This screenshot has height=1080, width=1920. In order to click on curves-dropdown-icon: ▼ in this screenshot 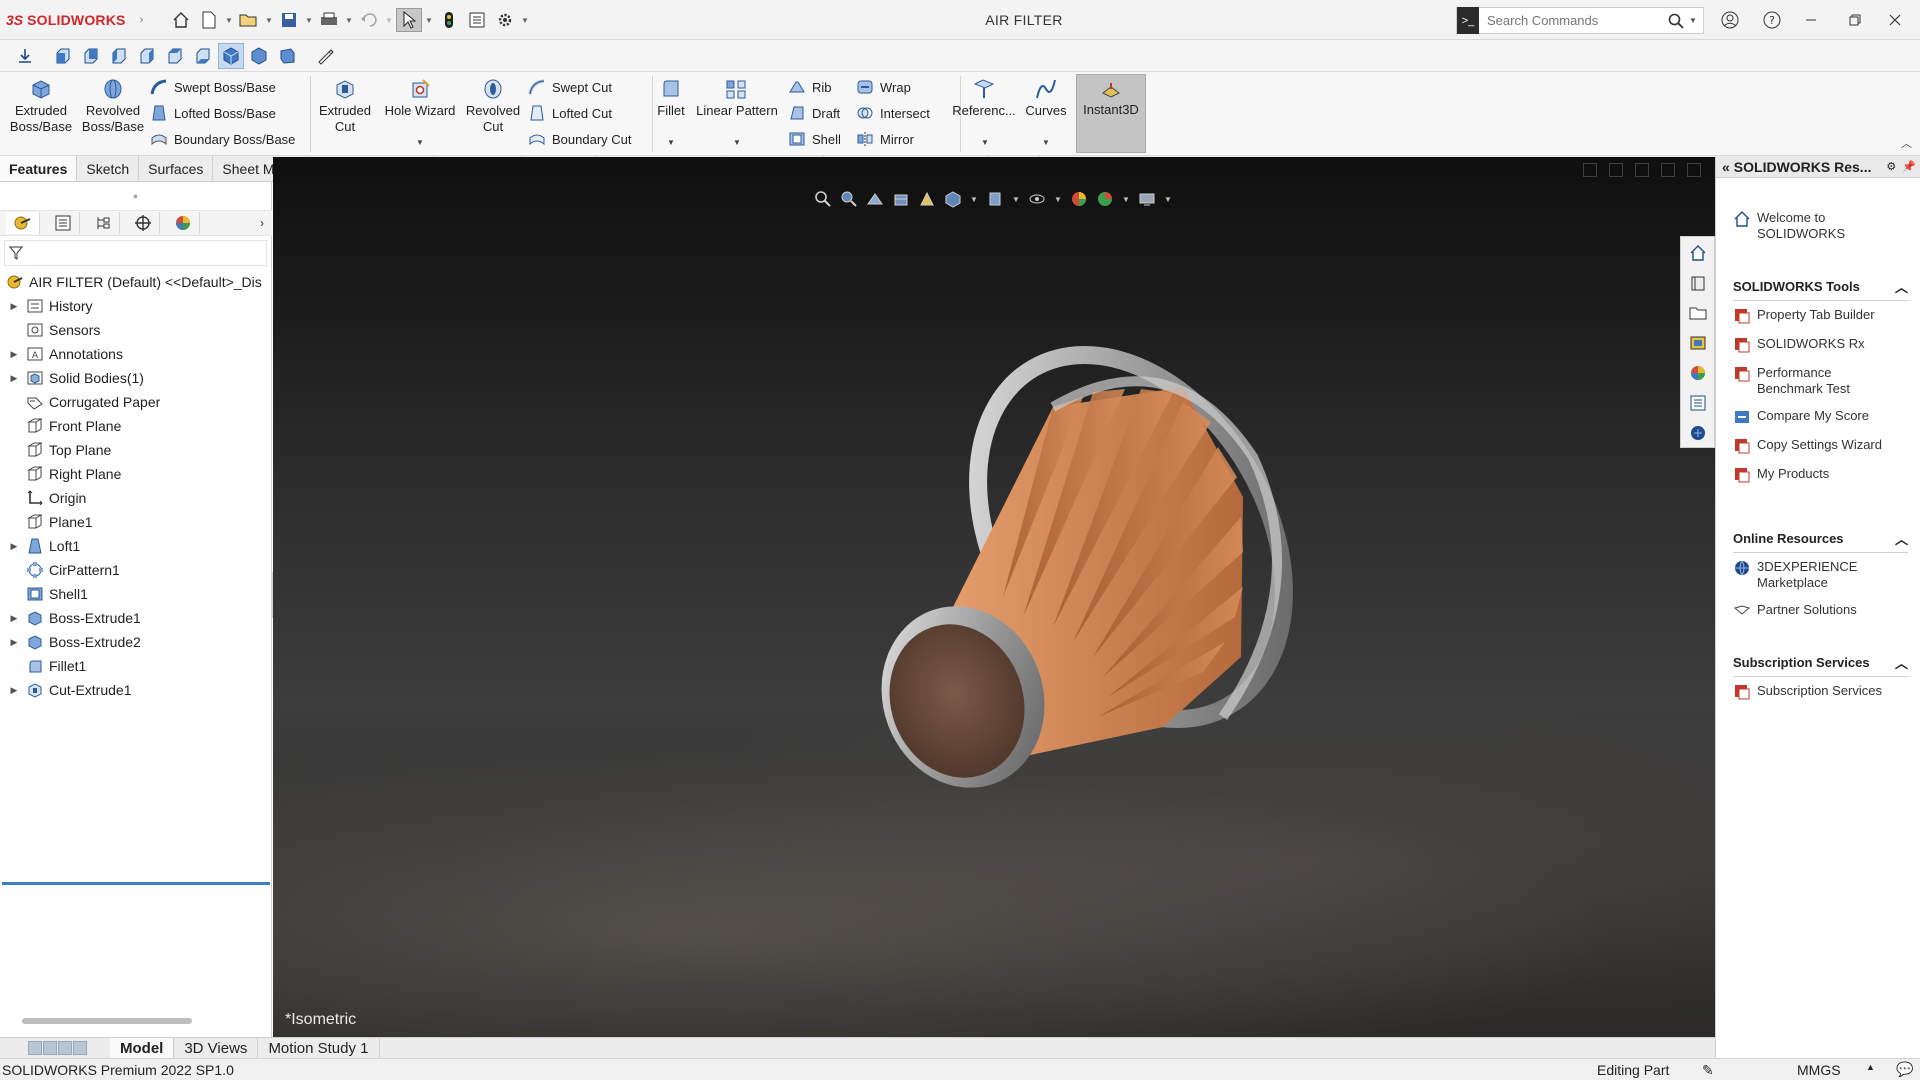, I will do `click(1046, 142)`.